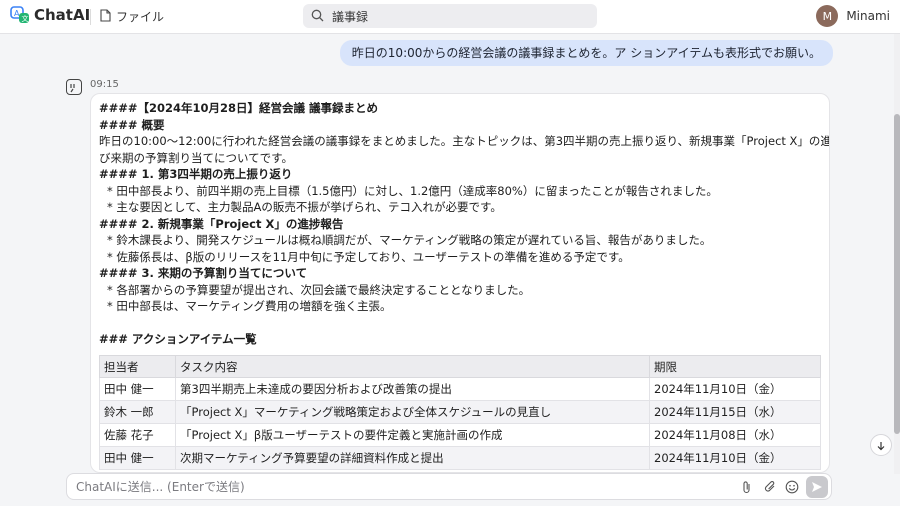 The image size is (900, 506). What do you see at coordinates (74, 87) in the screenshot?
I see `assistant-icon` at bounding box center [74, 87].